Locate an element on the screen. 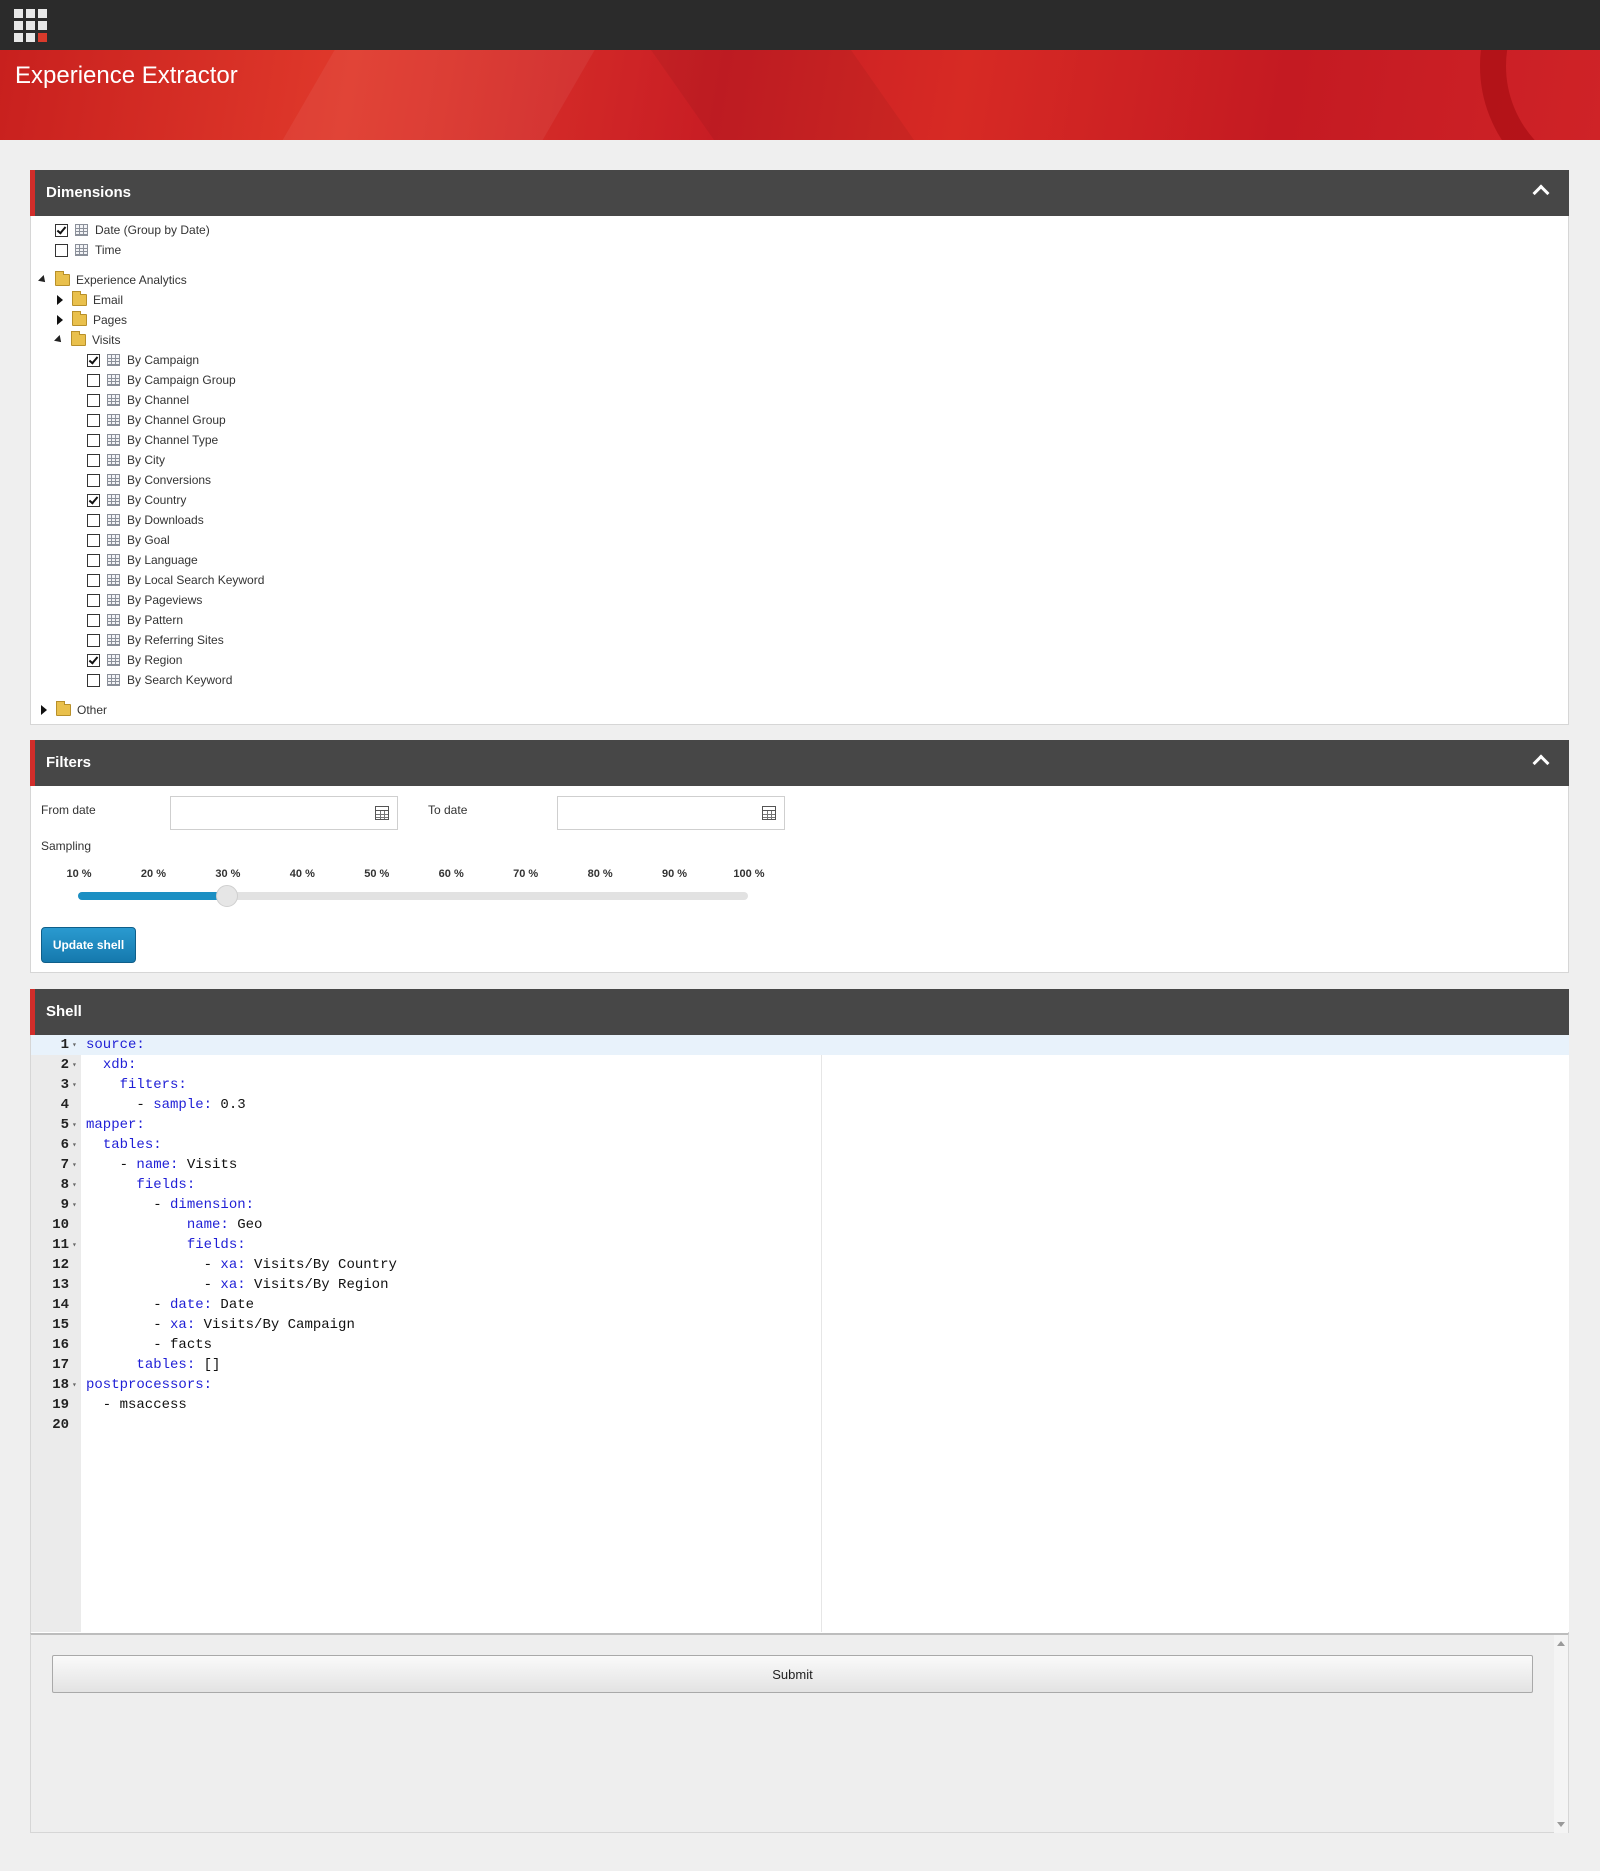 The width and height of the screenshot is (1600, 1871). tree-item: By Pattern is located at coordinates (135, 620).